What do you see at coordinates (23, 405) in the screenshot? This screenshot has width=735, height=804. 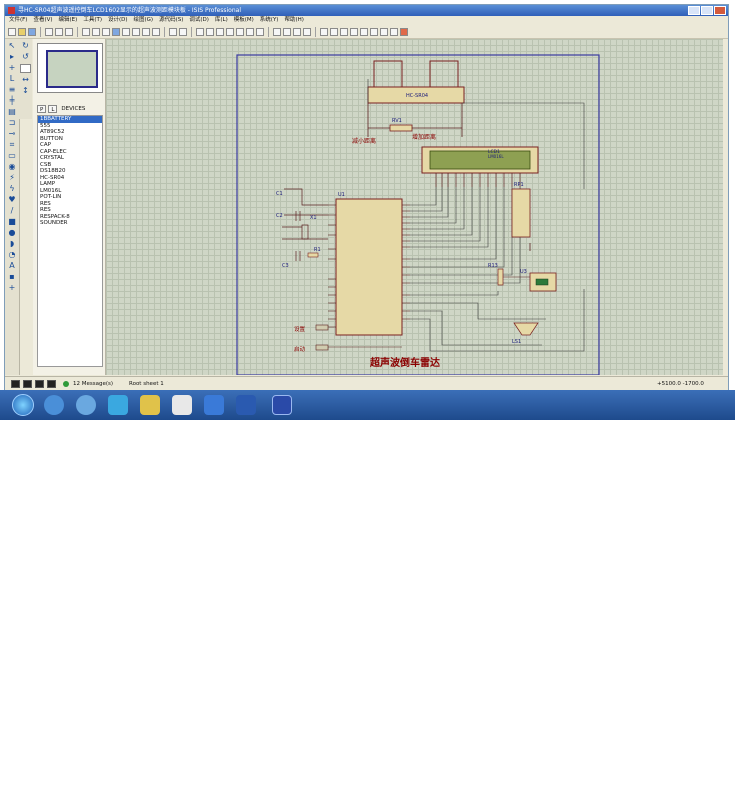 I see `start-button` at bounding box center [23, 405].